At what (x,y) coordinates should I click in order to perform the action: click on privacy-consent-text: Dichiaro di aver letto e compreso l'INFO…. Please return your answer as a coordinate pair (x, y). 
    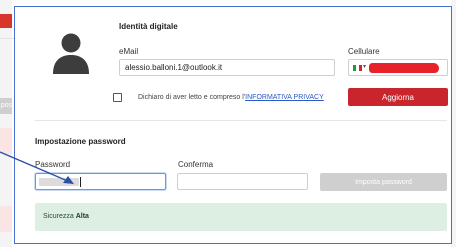
    Looking at the image, I should click on (231, 97).